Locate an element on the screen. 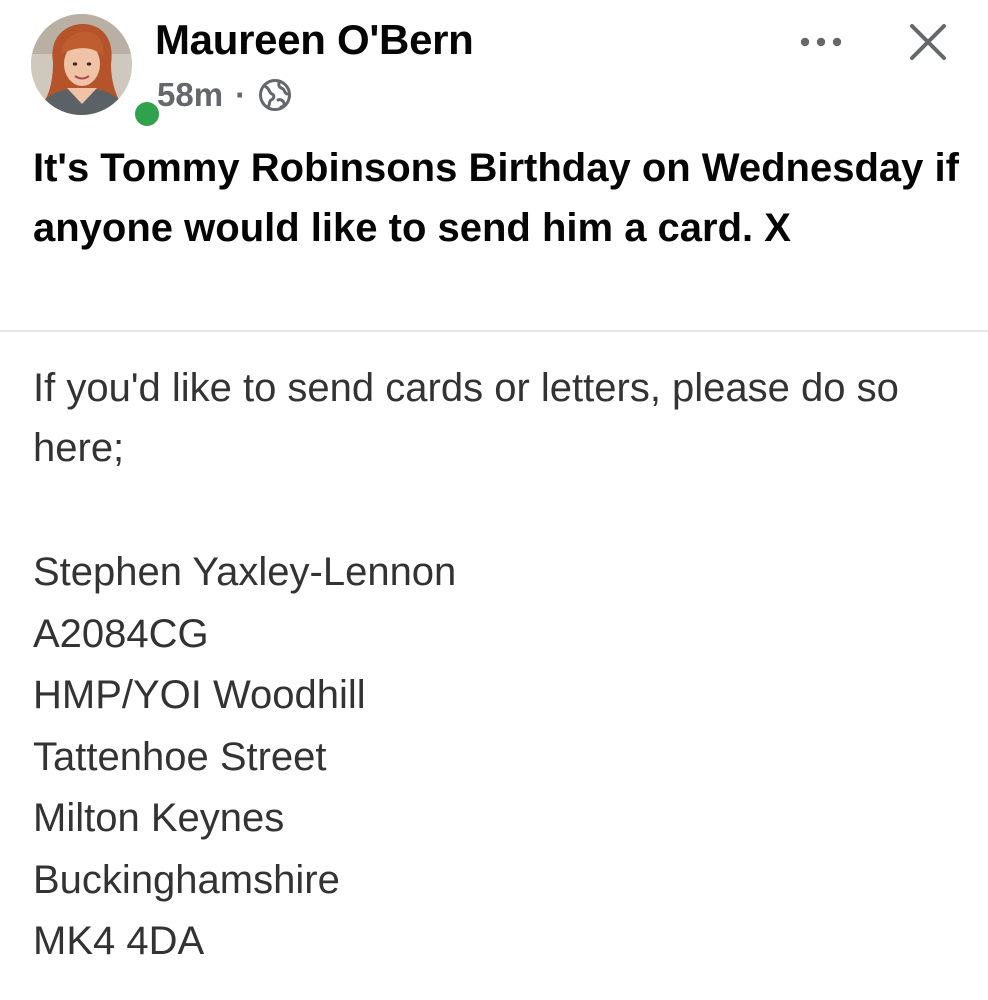 This screenshot has height=1000, width=988. address-line: Milton Keynes is located at coordinates (159, 818).